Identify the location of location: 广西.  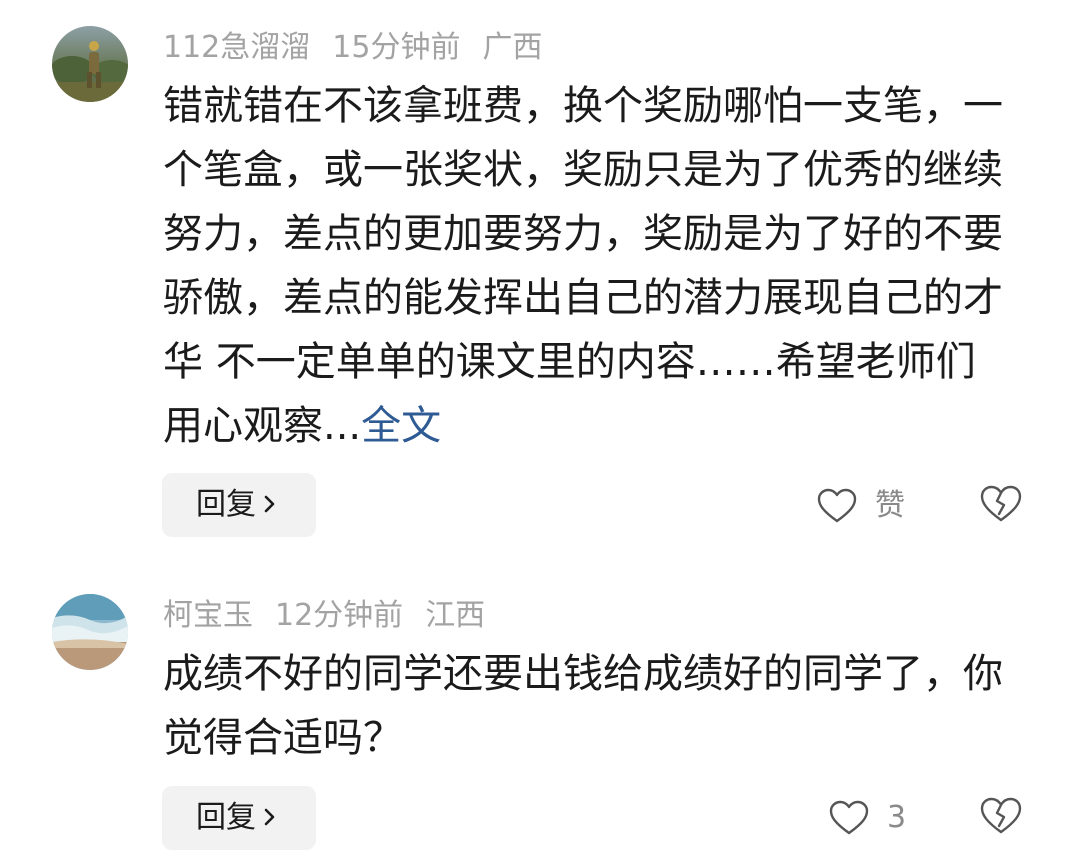
(512, 47).